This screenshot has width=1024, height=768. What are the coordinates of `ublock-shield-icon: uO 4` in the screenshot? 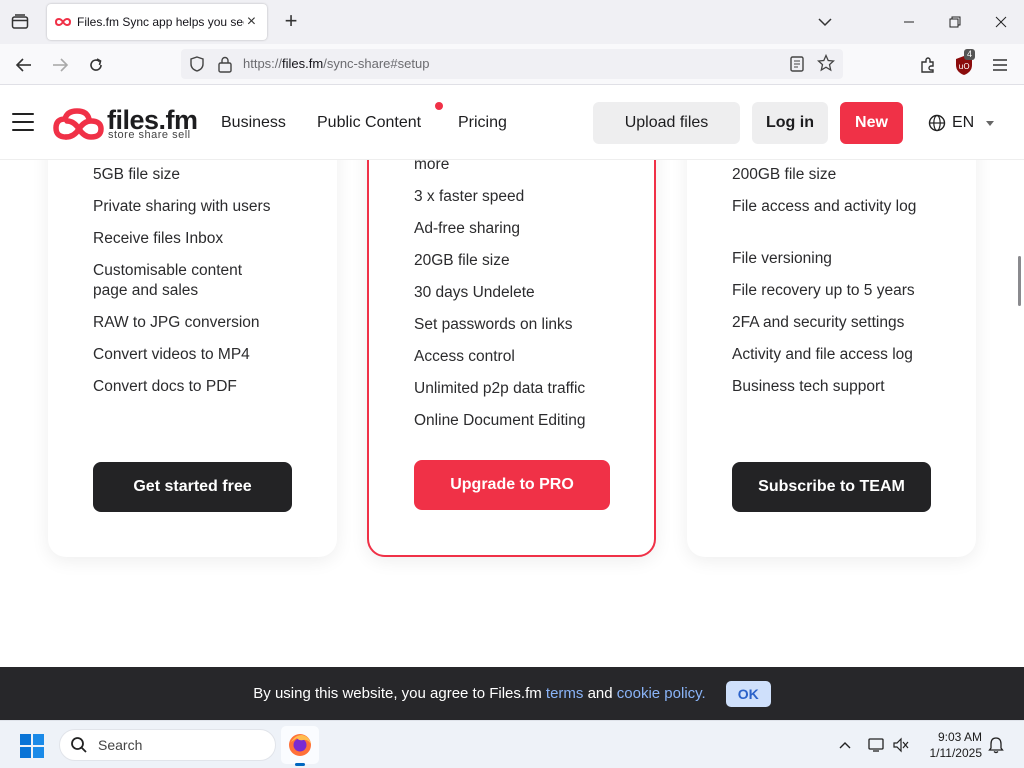 It's located at (964, 63).